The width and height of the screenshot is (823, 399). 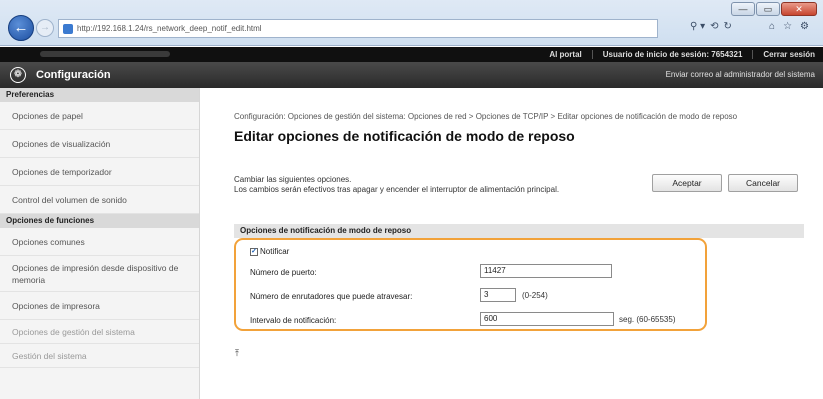 What do you see at coordinates (498, 295) in the screenshot?
I see `routers-input: 3` at bounding box center [498, 295].